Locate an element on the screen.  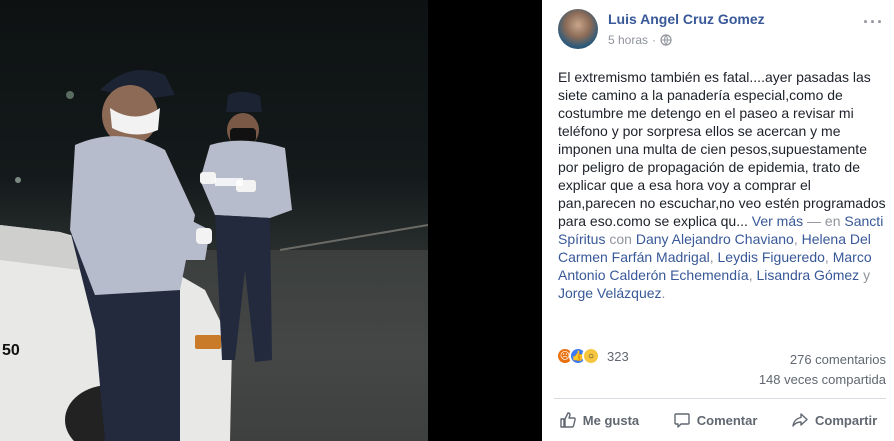
share-icon is located at coordinates (800, 420).